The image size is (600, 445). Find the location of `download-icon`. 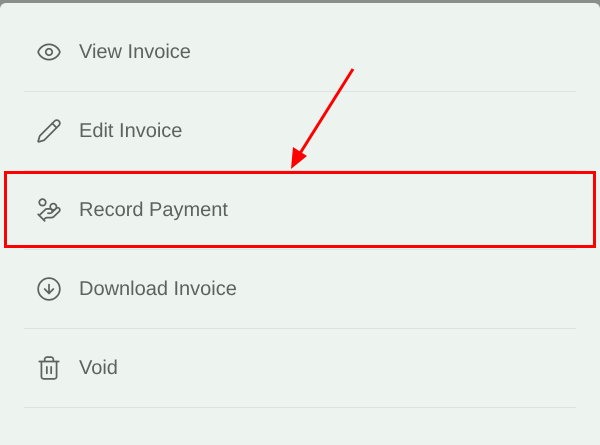

download-icon is located at coordinates (49, 289).